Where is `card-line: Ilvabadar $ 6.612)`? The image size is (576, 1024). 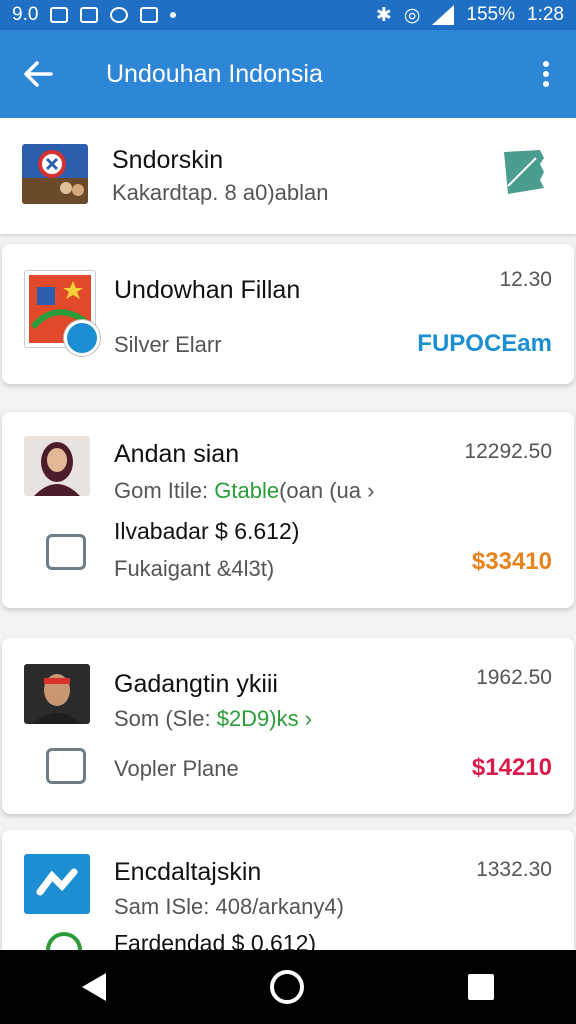
card-line: Ilvabadar $ 6.612) is located at coordinates (207, 531).